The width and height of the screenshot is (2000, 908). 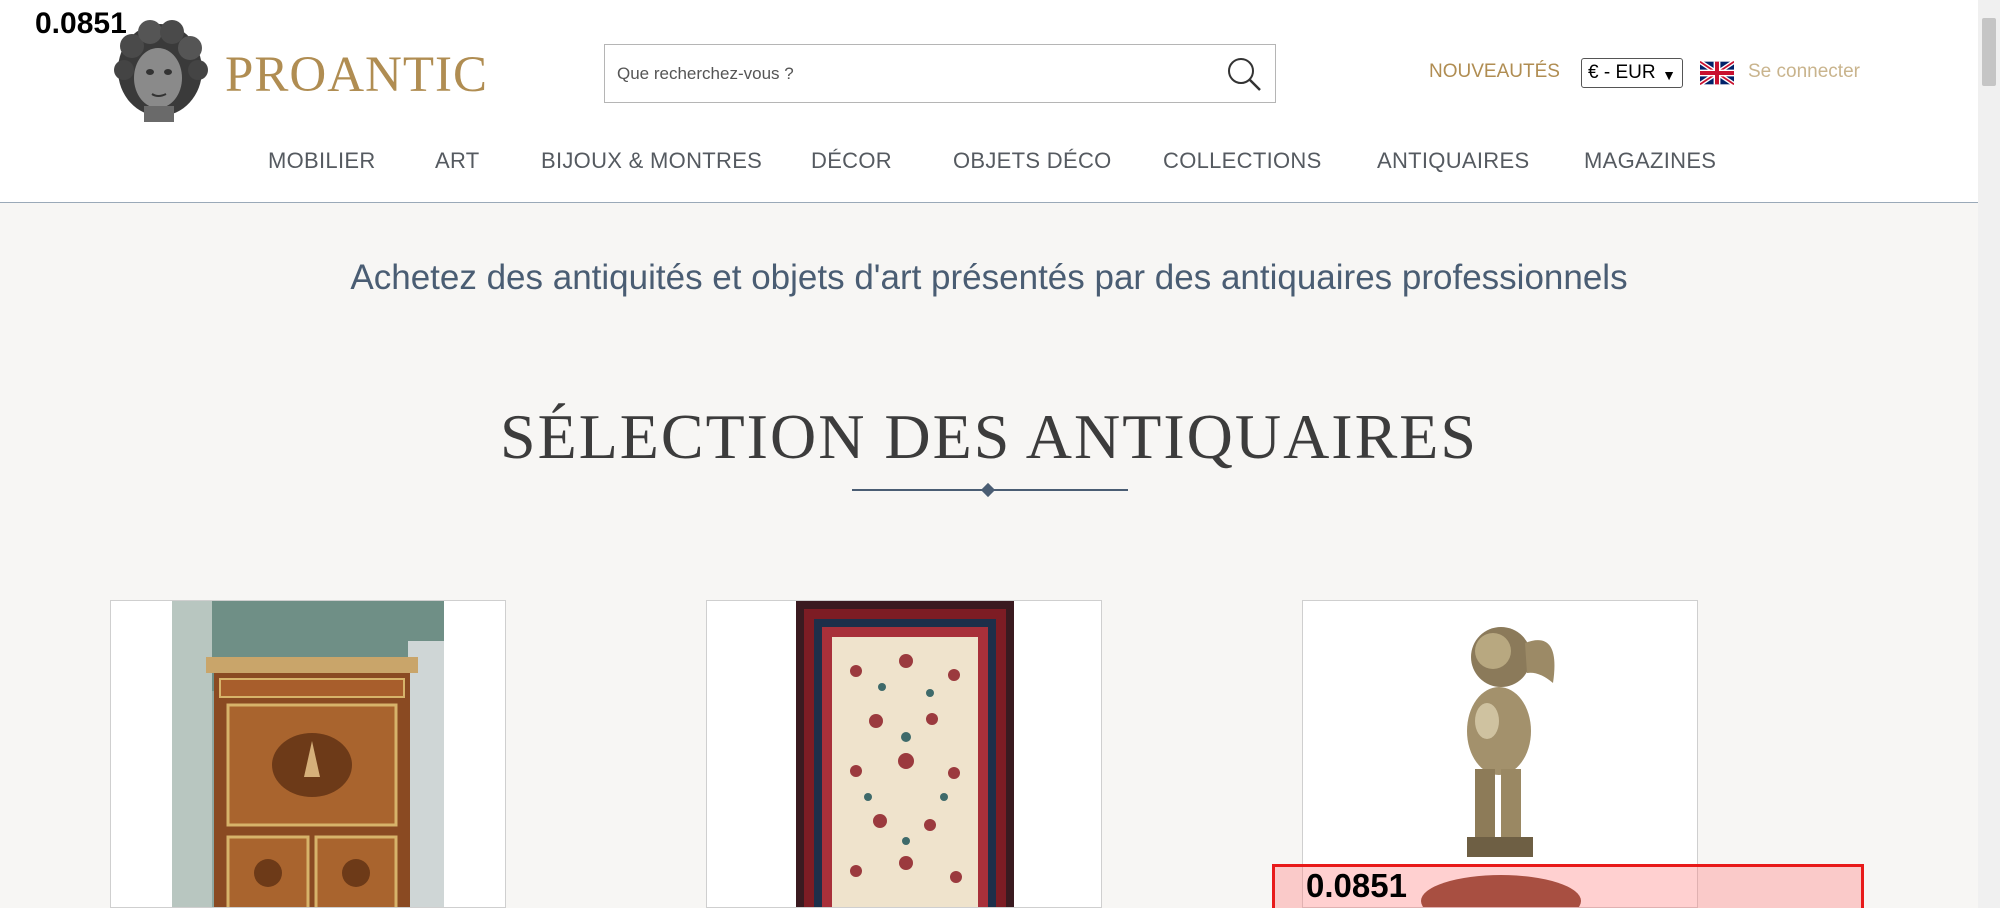 What do you see at coordinates (1989, 454) in the screenshot?
I see `scrollbar` at bounding box center [1989, 454].